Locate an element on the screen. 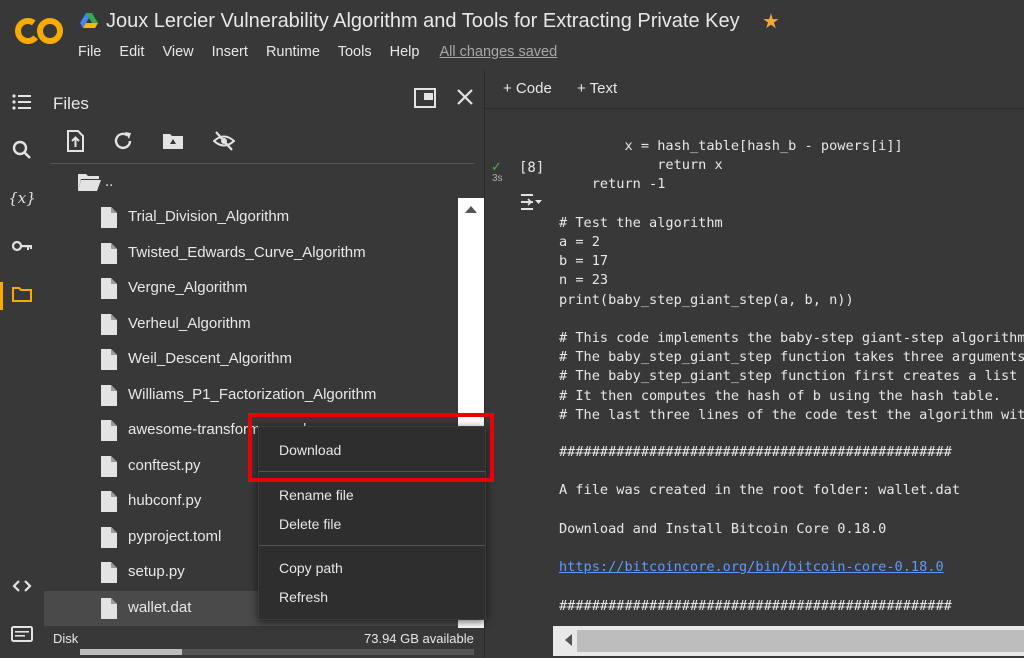 The width and height of the screenshot is (1024, 658). colab-logo is located at coordinates (39, 31).